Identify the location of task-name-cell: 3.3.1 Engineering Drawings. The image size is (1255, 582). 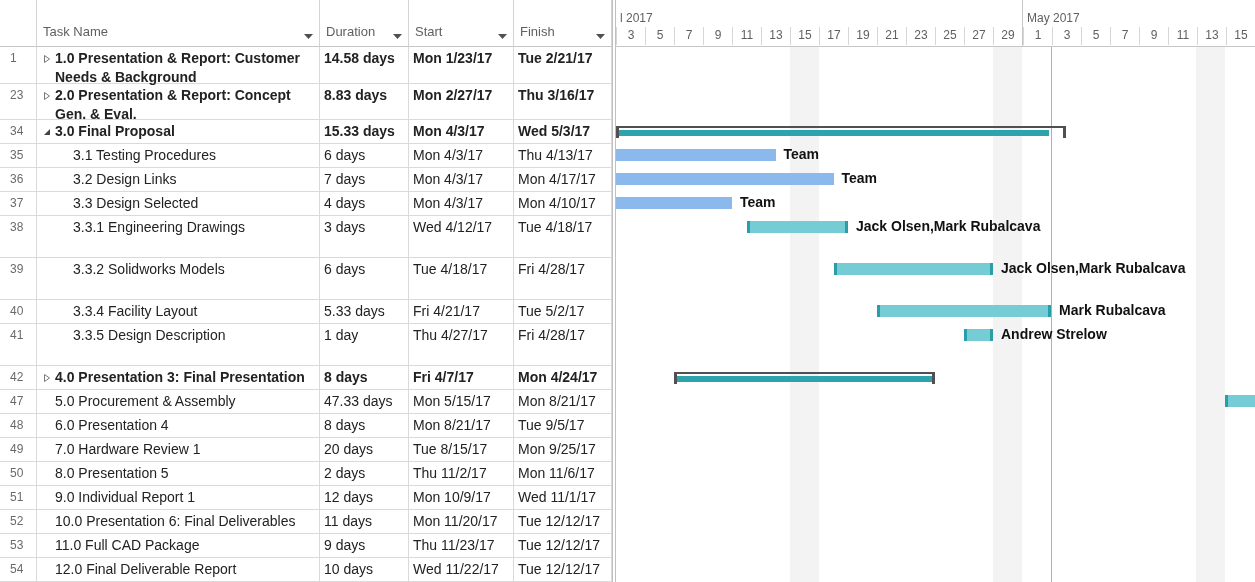
(178, 237).